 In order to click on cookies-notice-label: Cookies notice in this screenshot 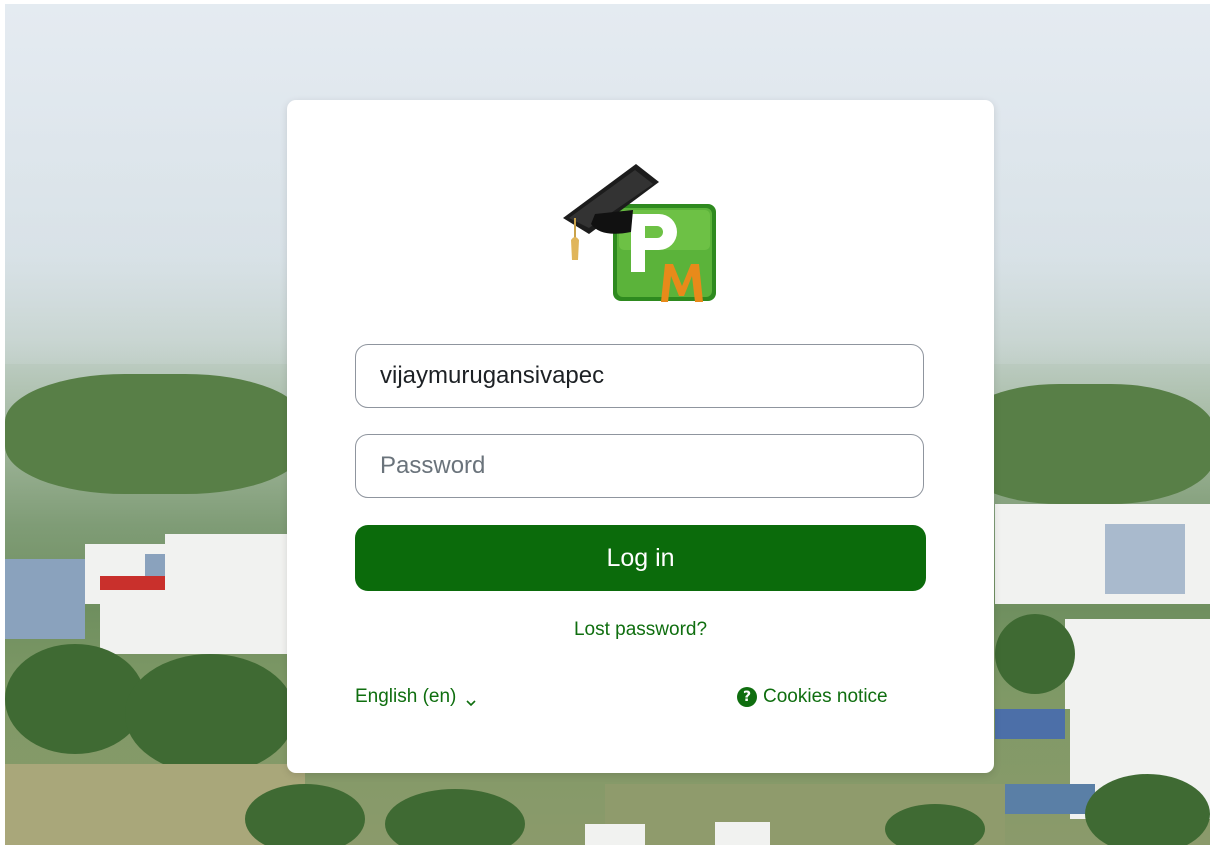, I will do `click(825, 696)`.